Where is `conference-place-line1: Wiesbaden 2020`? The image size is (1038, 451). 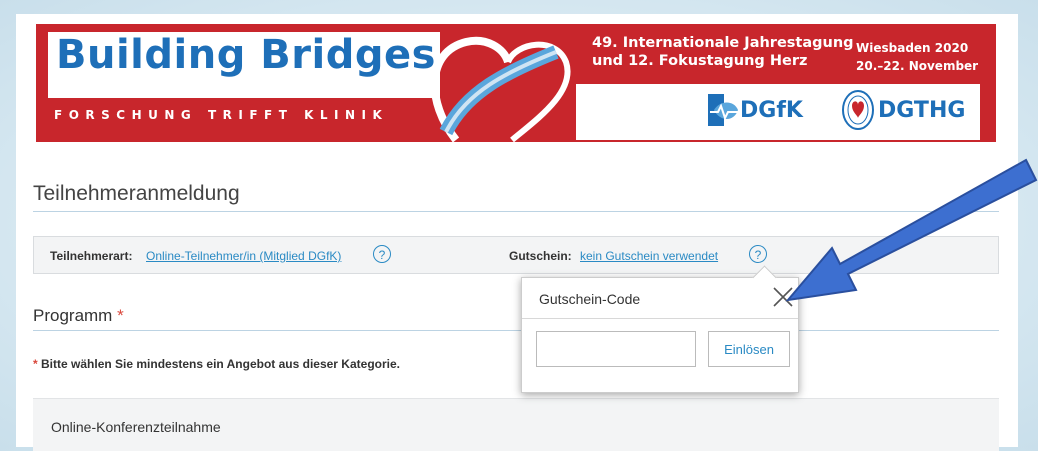
conference-place-line1: Wiesbaden 2020 is located at coordinates (912, 48).